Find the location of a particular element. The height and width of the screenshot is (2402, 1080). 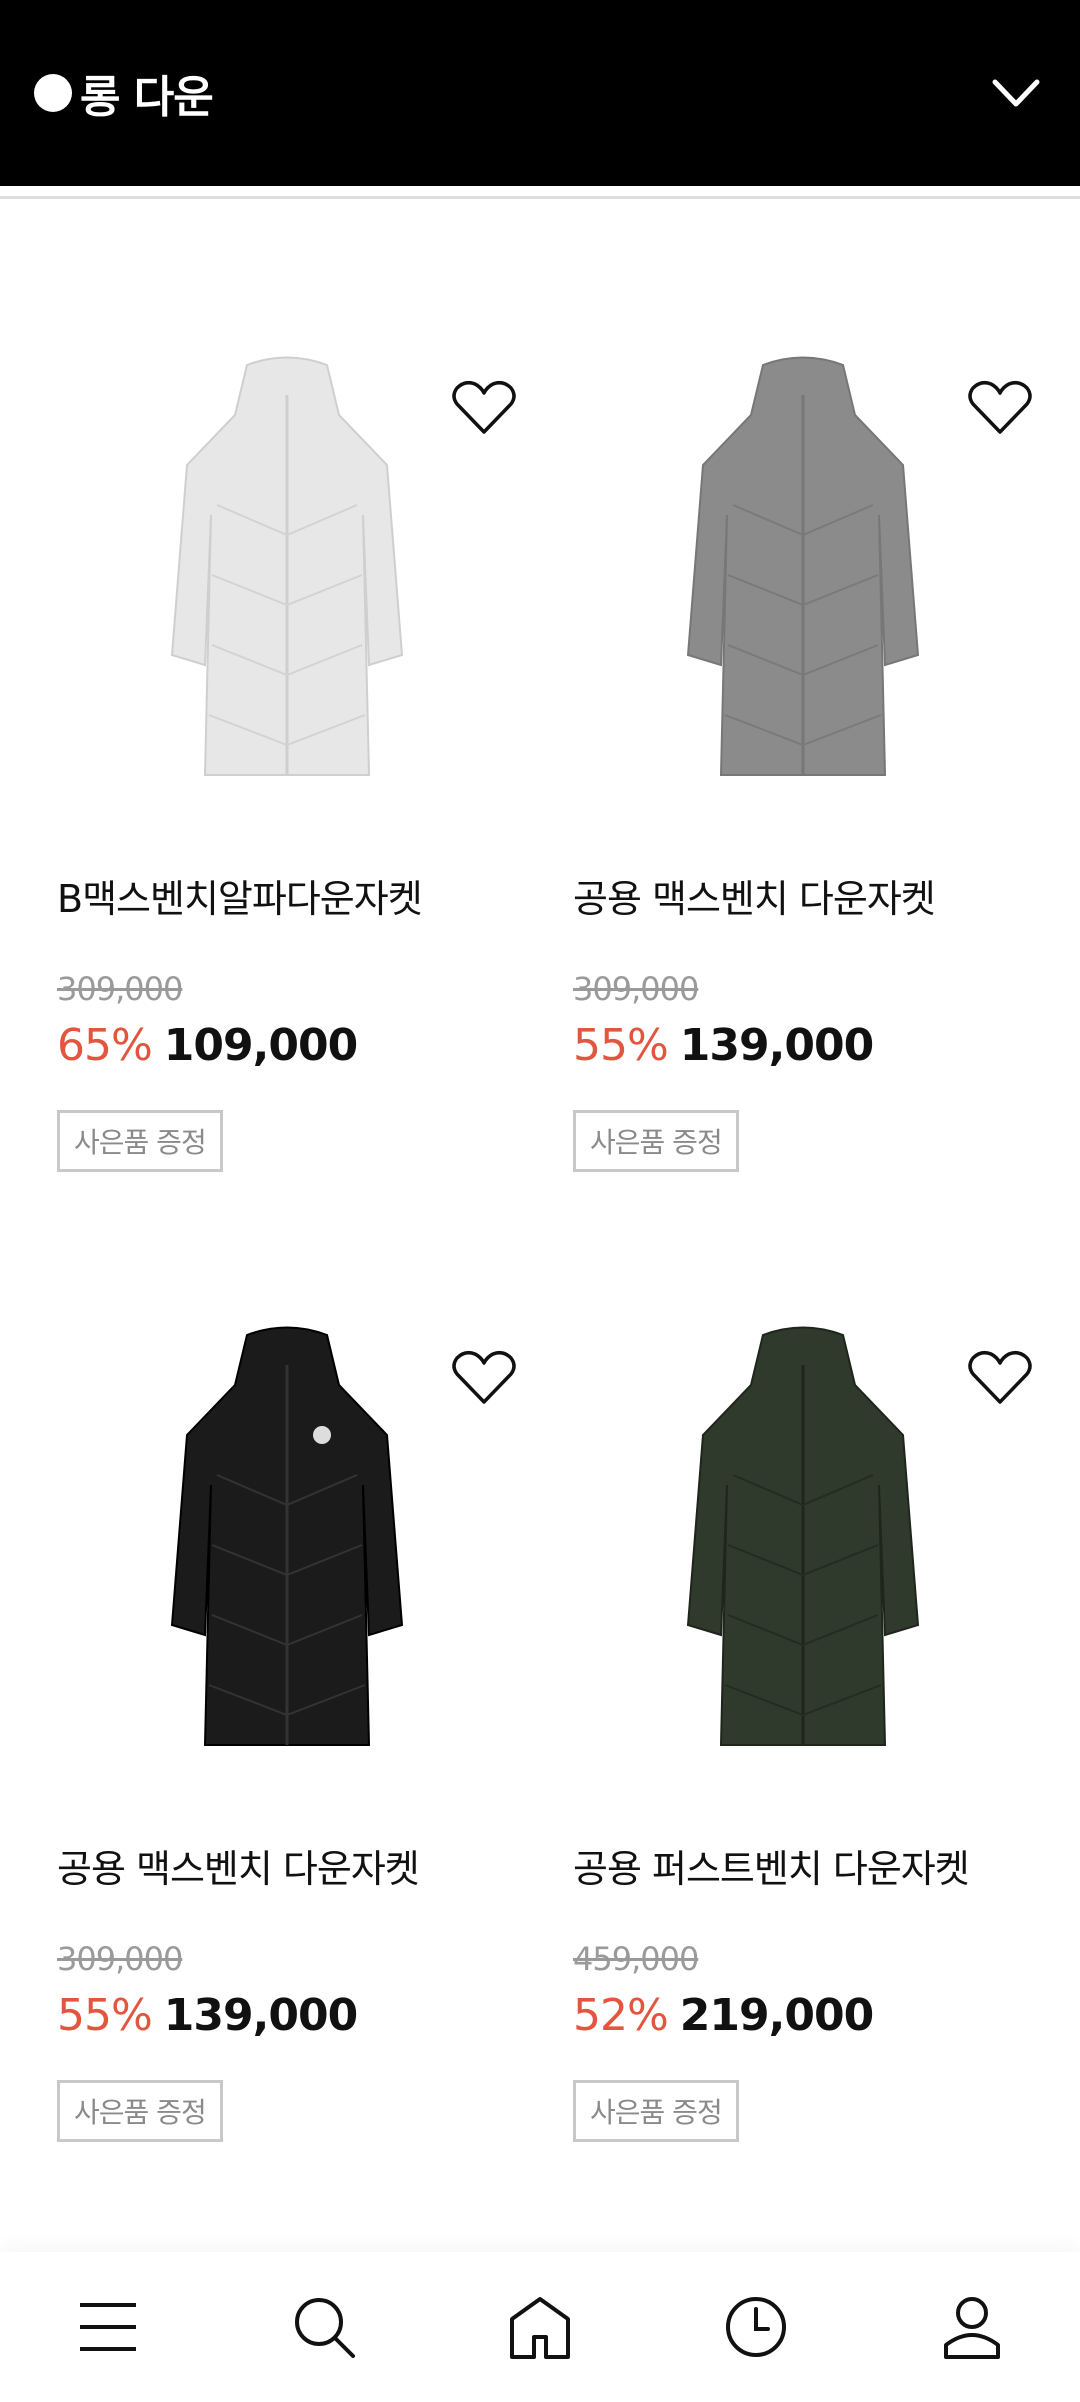

category-title: 롱 다운 is located at coordinates (147, 97).